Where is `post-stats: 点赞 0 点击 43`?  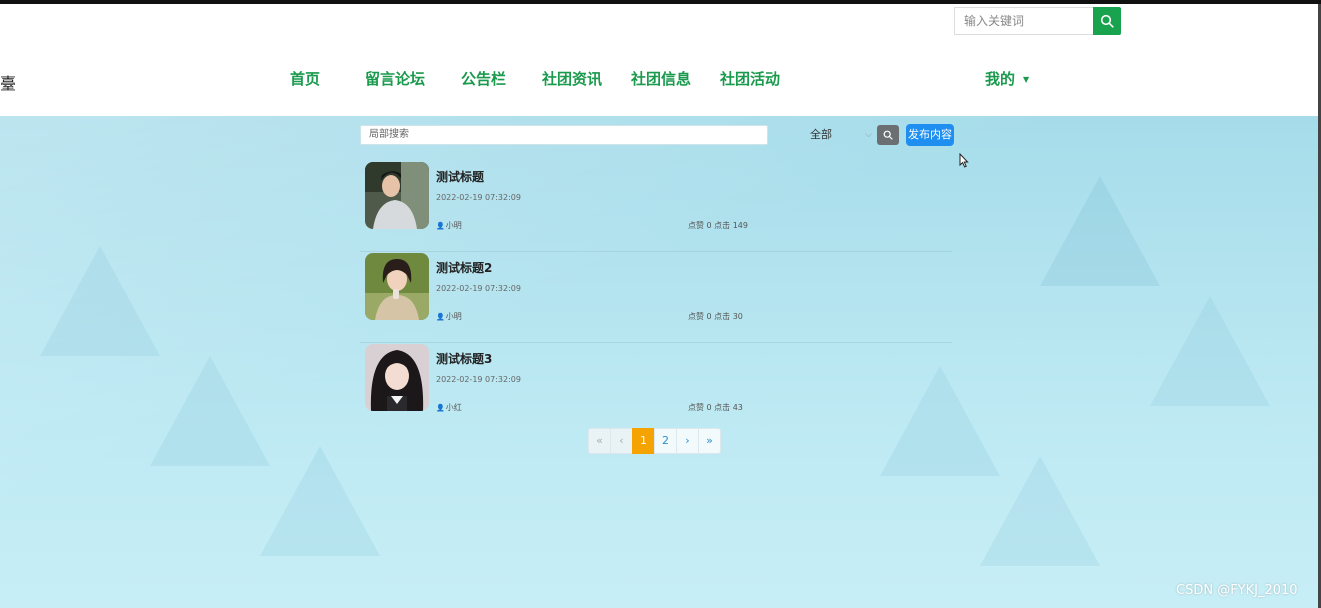 post-stats: 点赞 0 点击 43 is located at coordinates (715, 407).